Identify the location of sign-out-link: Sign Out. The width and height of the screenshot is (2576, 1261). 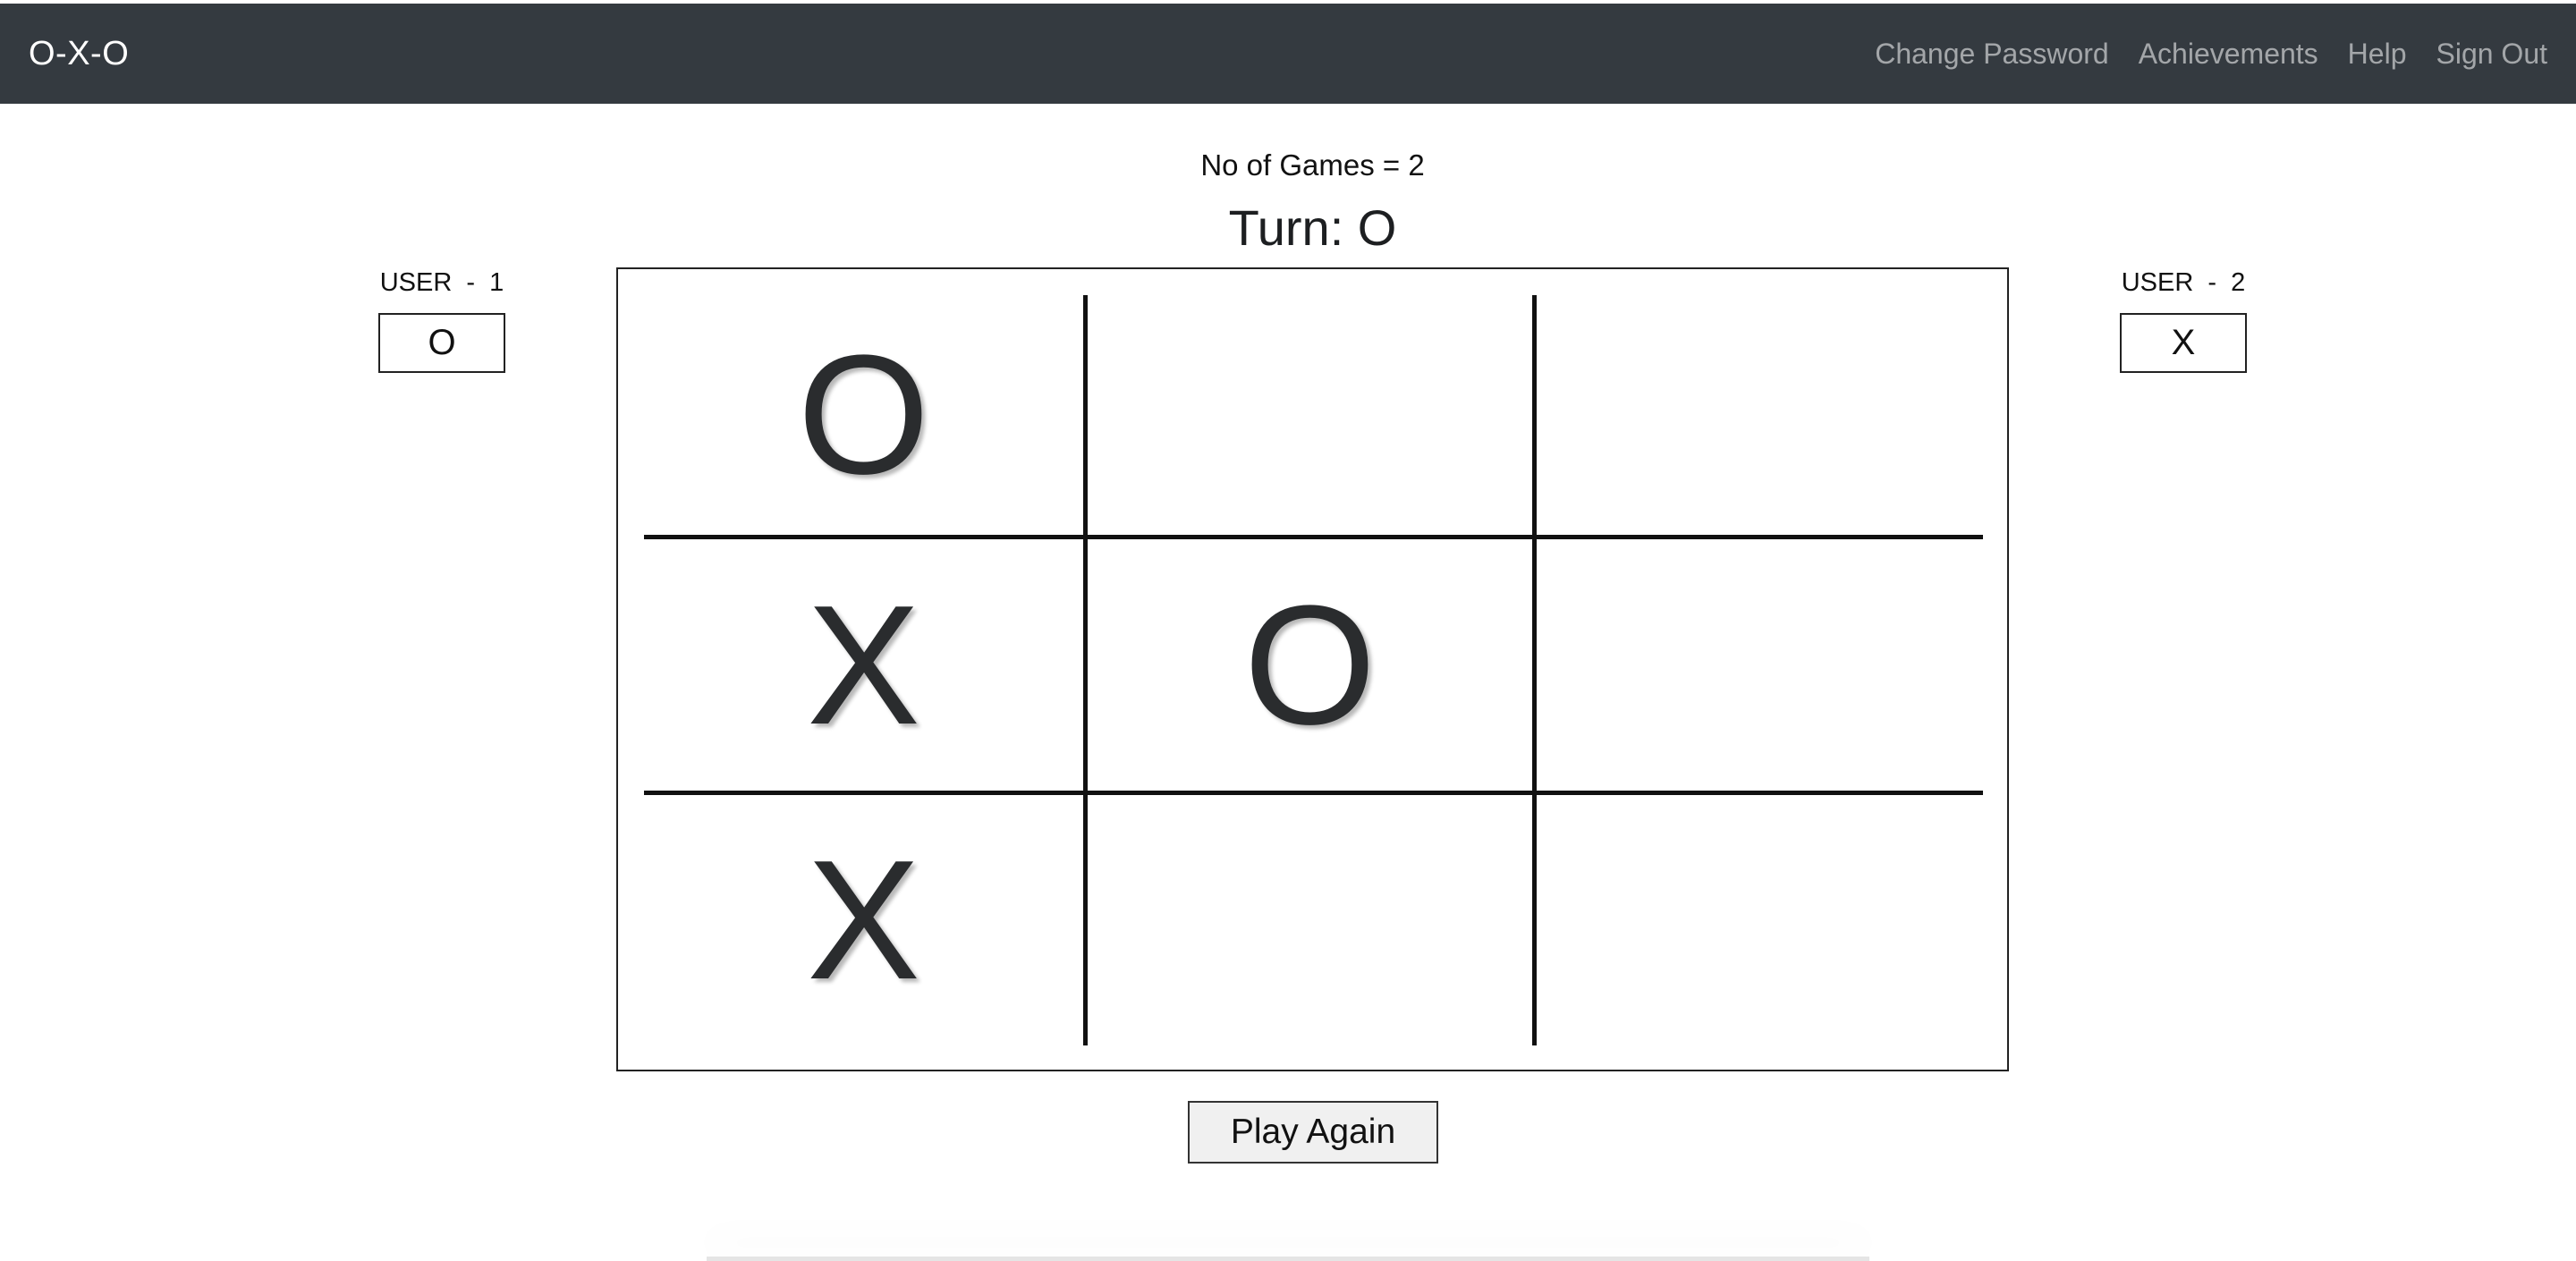
(2491, 54).